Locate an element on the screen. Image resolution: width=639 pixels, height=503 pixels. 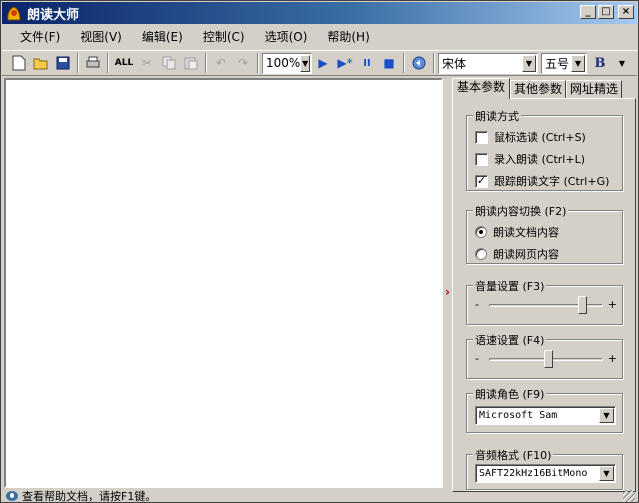
group-title: 音量设置 (F3) is located at coordinates (510, 286).